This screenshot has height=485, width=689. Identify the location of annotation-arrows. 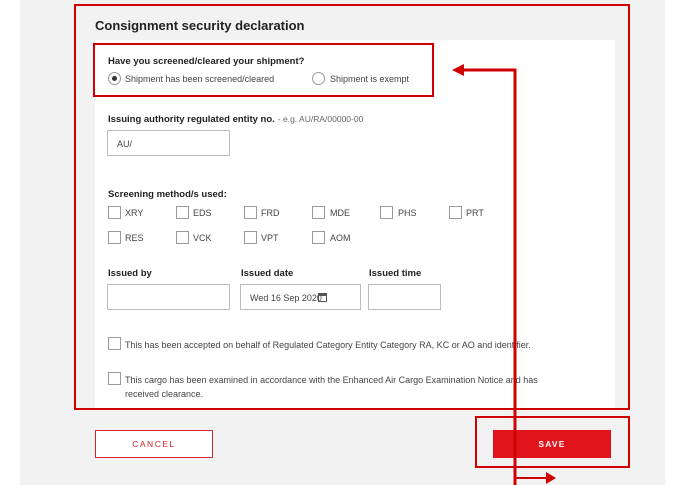
(504, 274).